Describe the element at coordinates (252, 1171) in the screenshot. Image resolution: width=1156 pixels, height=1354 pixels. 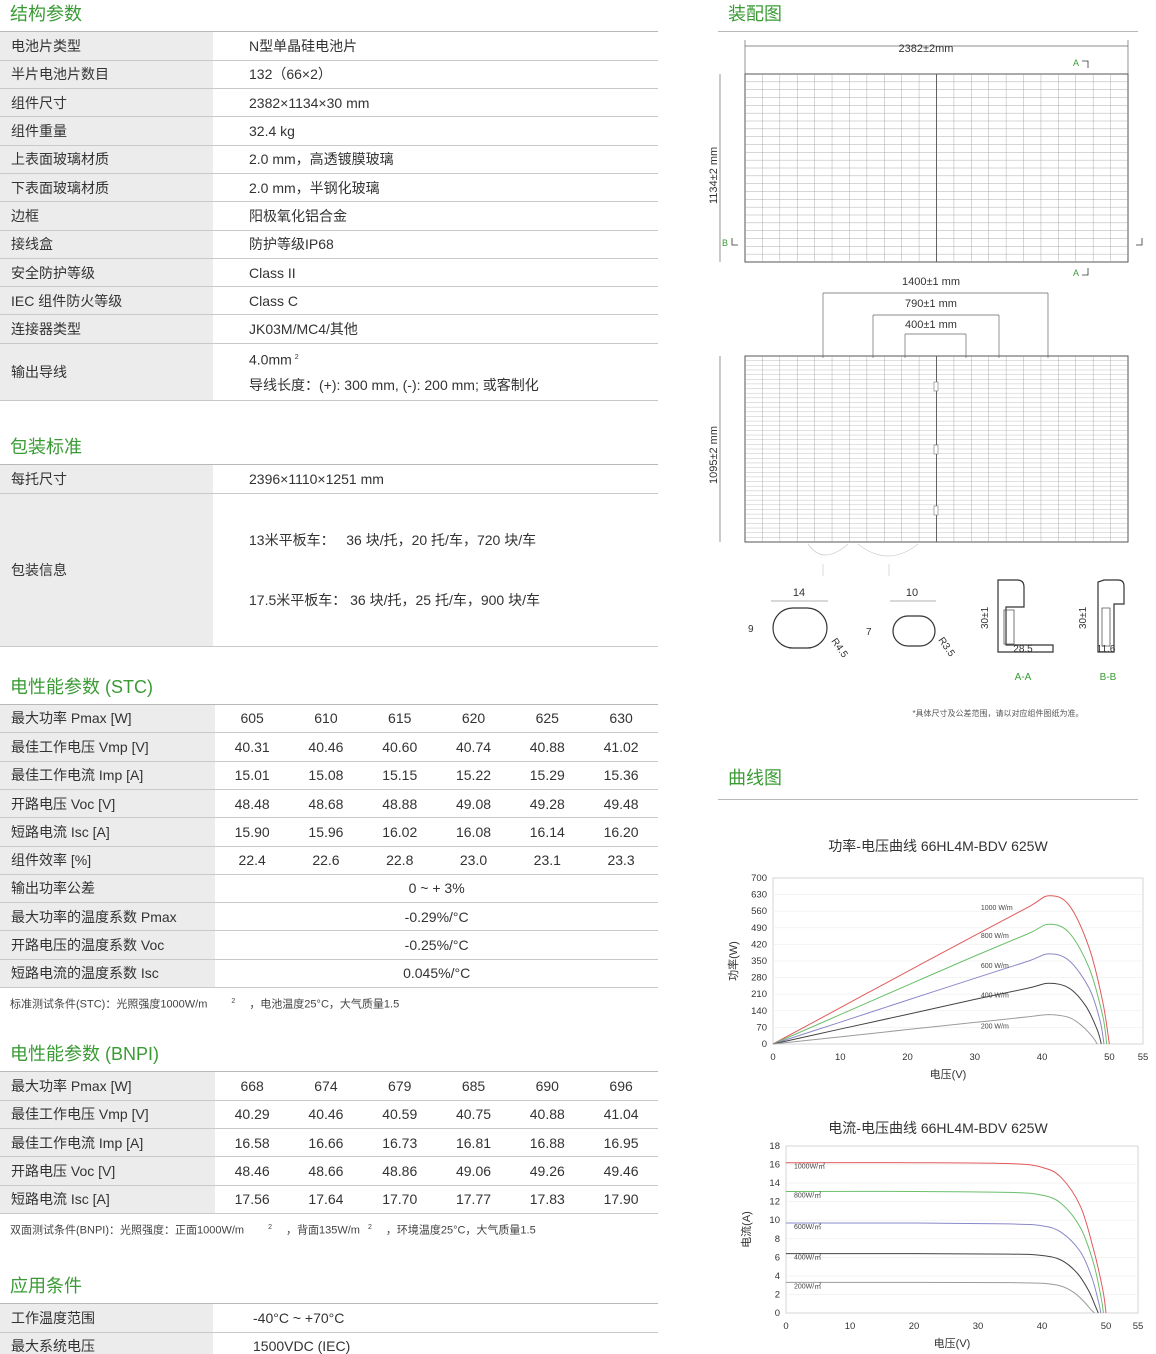
I see `cell-value: 48.46` at that location.